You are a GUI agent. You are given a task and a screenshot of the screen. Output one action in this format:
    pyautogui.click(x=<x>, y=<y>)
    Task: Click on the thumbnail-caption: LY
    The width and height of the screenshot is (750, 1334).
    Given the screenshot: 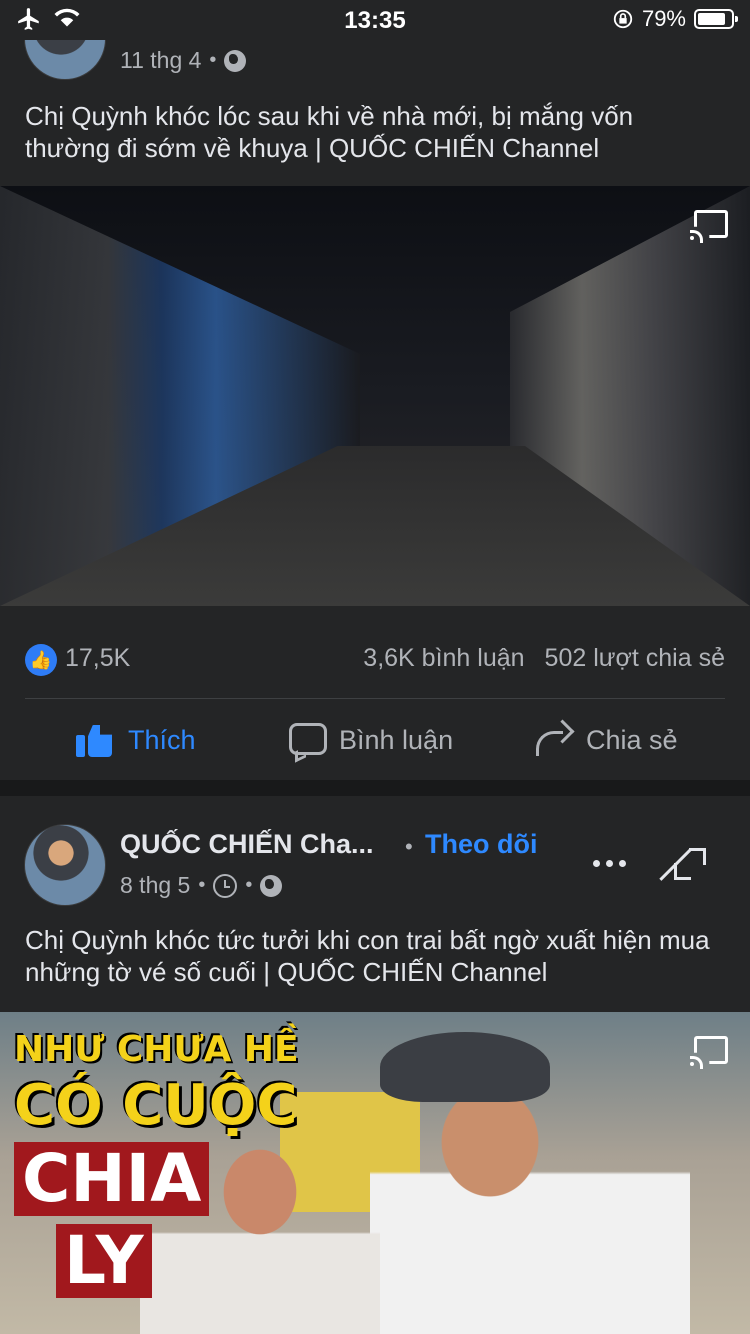 What is the action you would take?
    pyautogui.click(x=104, y=1261)
    